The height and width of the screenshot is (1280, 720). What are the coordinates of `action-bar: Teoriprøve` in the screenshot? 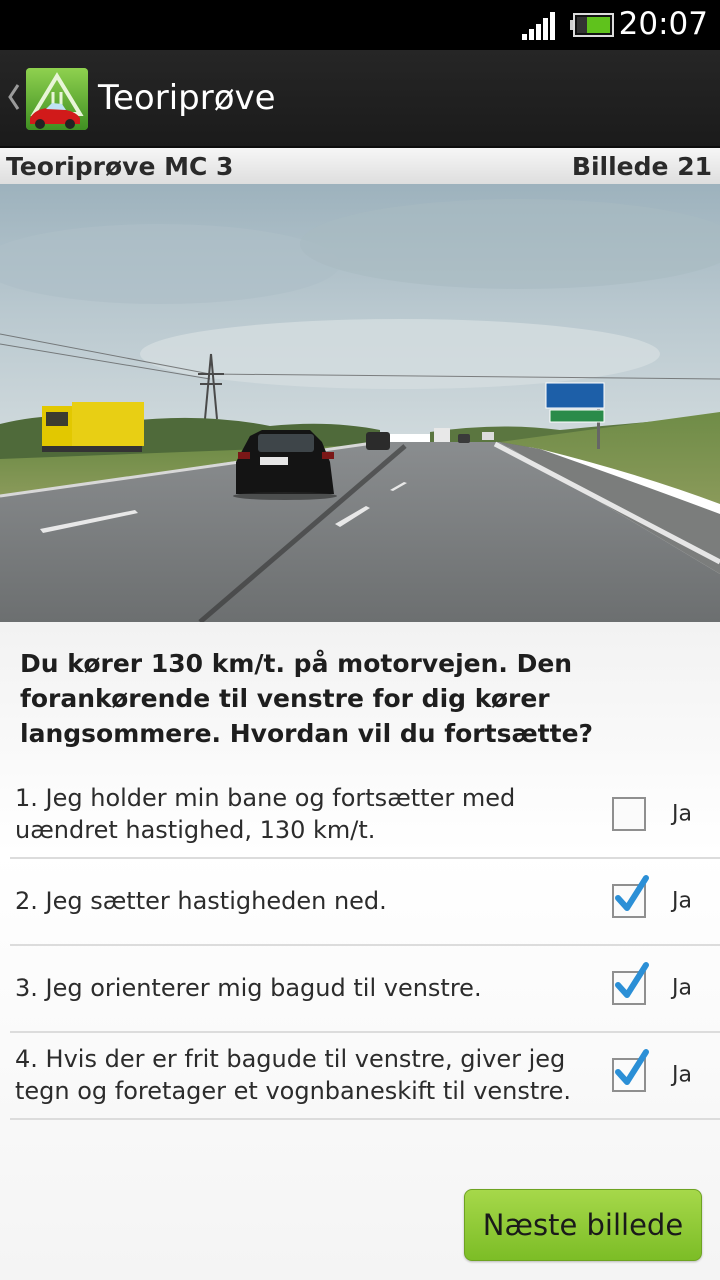 It's located at (360, 99).